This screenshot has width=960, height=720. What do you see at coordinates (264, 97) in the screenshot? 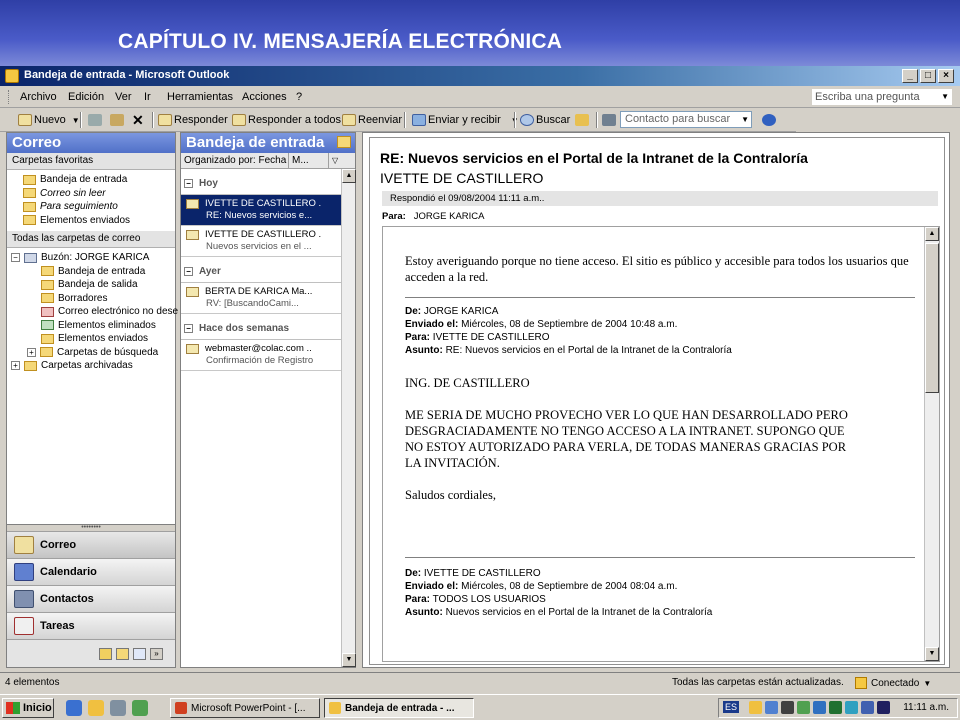
I see `menu-acciones: Acciones` at bounding box center [264, 97].